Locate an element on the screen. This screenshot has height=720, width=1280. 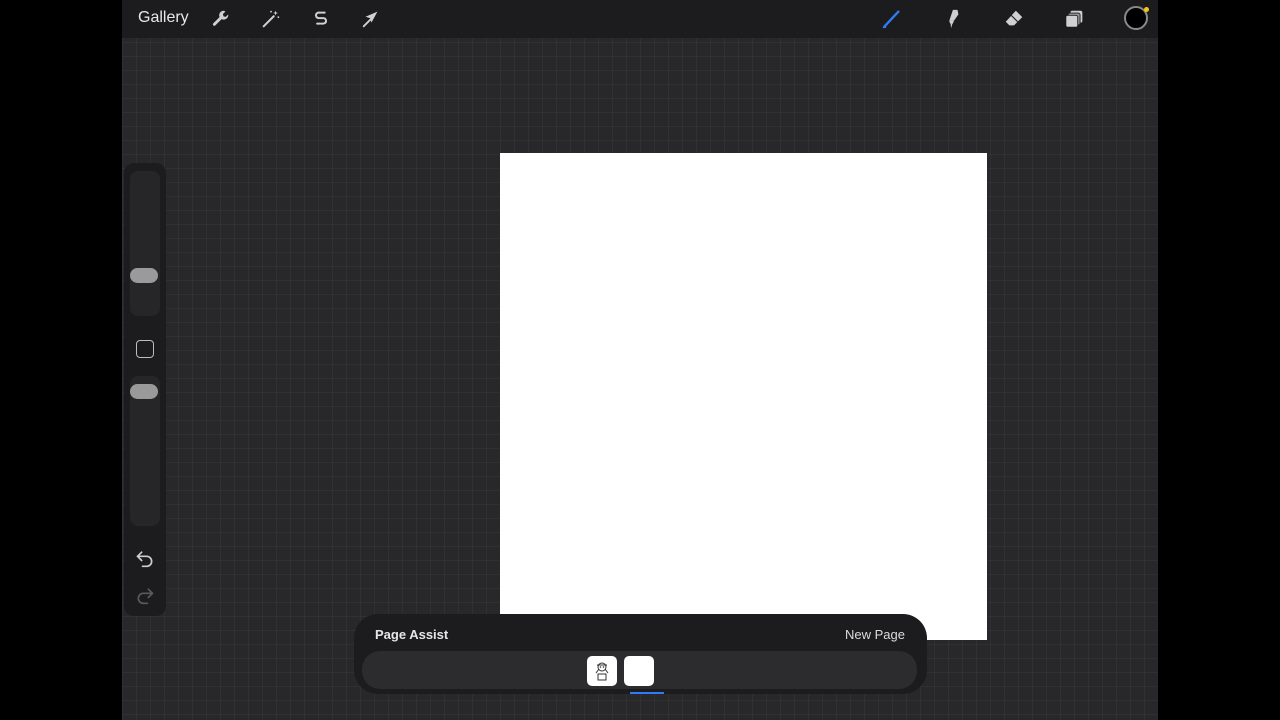
adjustments-magic-wand-icon is located at coordinates (271, 19).